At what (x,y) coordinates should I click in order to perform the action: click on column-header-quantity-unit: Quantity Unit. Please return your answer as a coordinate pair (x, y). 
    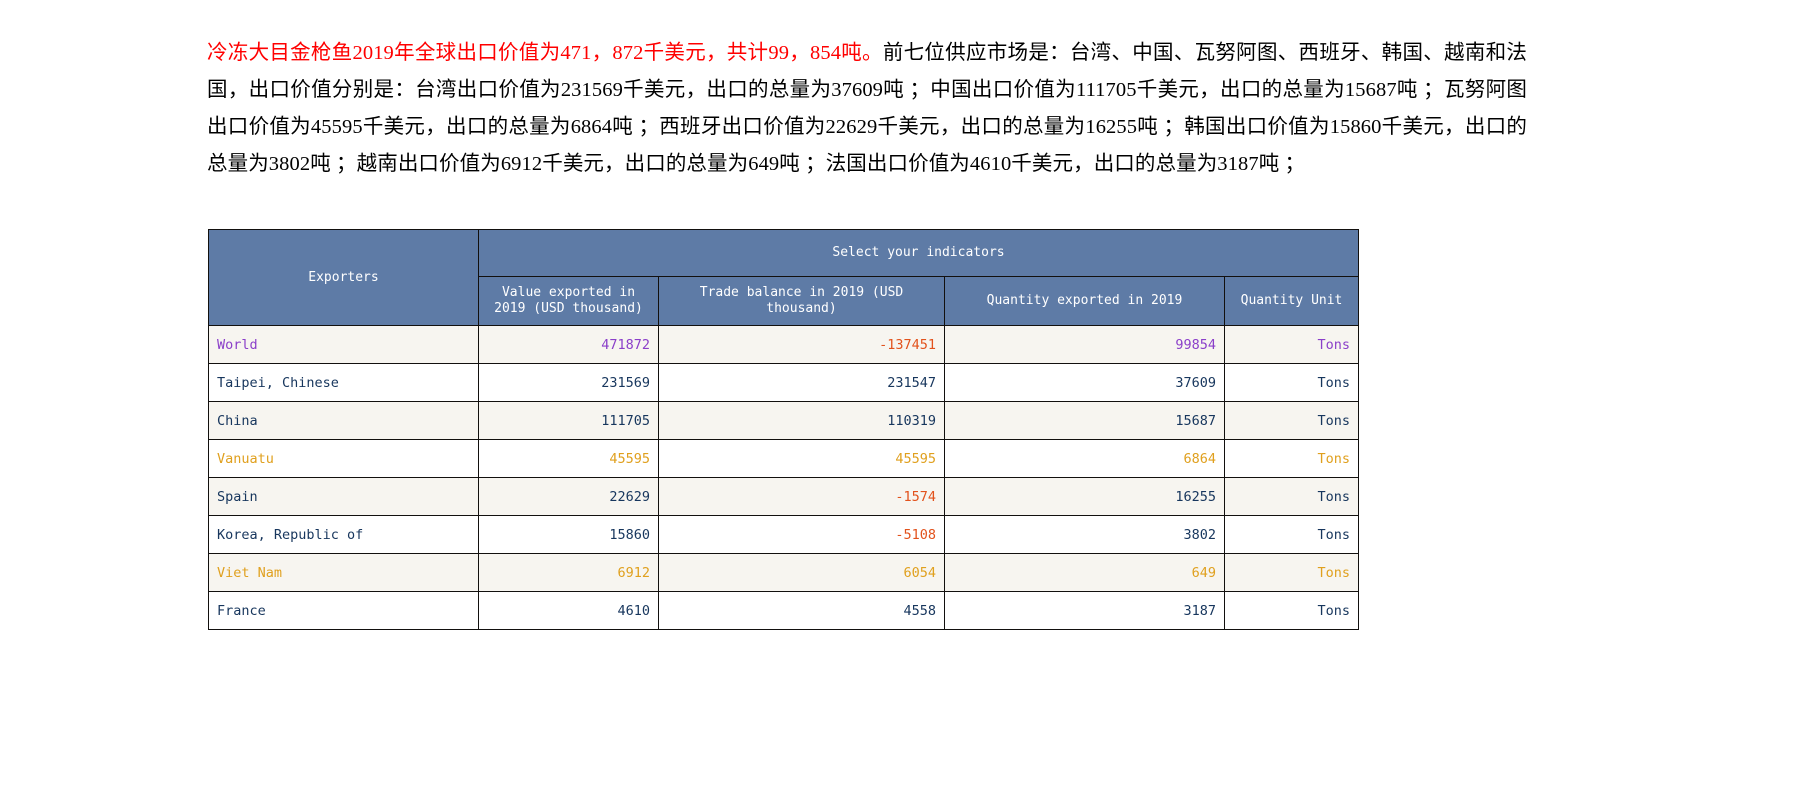
    Looking at the image, I should click on (1291, 301).